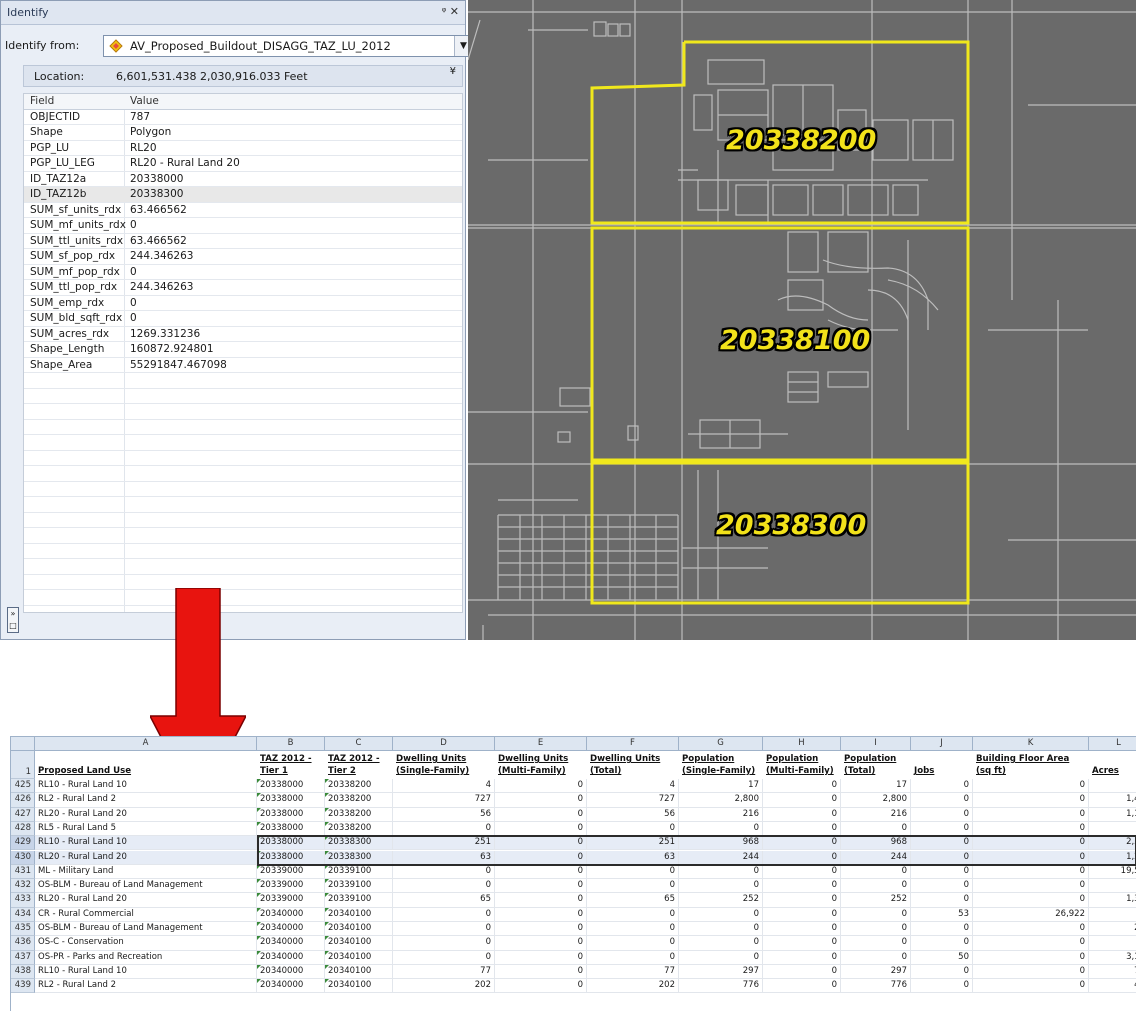  What do you see at coordinates (291, 829) in the screenshot?
I see `table-cell: 20338000` at bounding box center [291, 829].